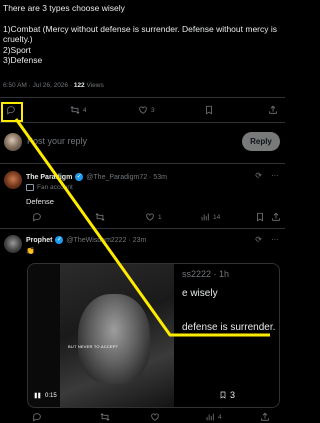  I want to click on id-card-icon, so click(30, 187).